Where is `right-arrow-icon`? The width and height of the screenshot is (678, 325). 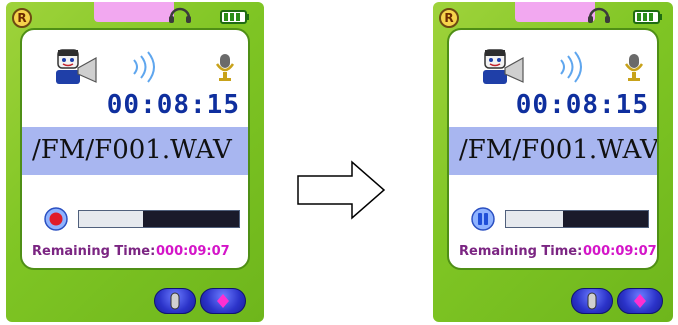
right-arrow-icon is located at coordinates (341, 190).